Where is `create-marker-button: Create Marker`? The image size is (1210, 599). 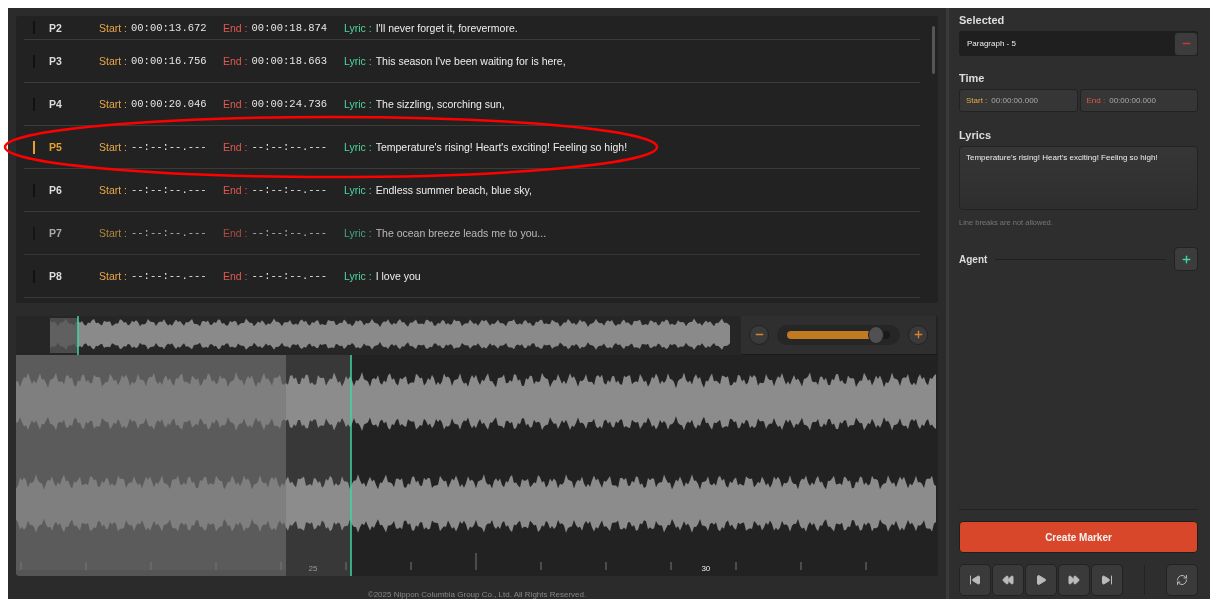
create-marker-button: Create Marker is located at coordinates (1078, 537).